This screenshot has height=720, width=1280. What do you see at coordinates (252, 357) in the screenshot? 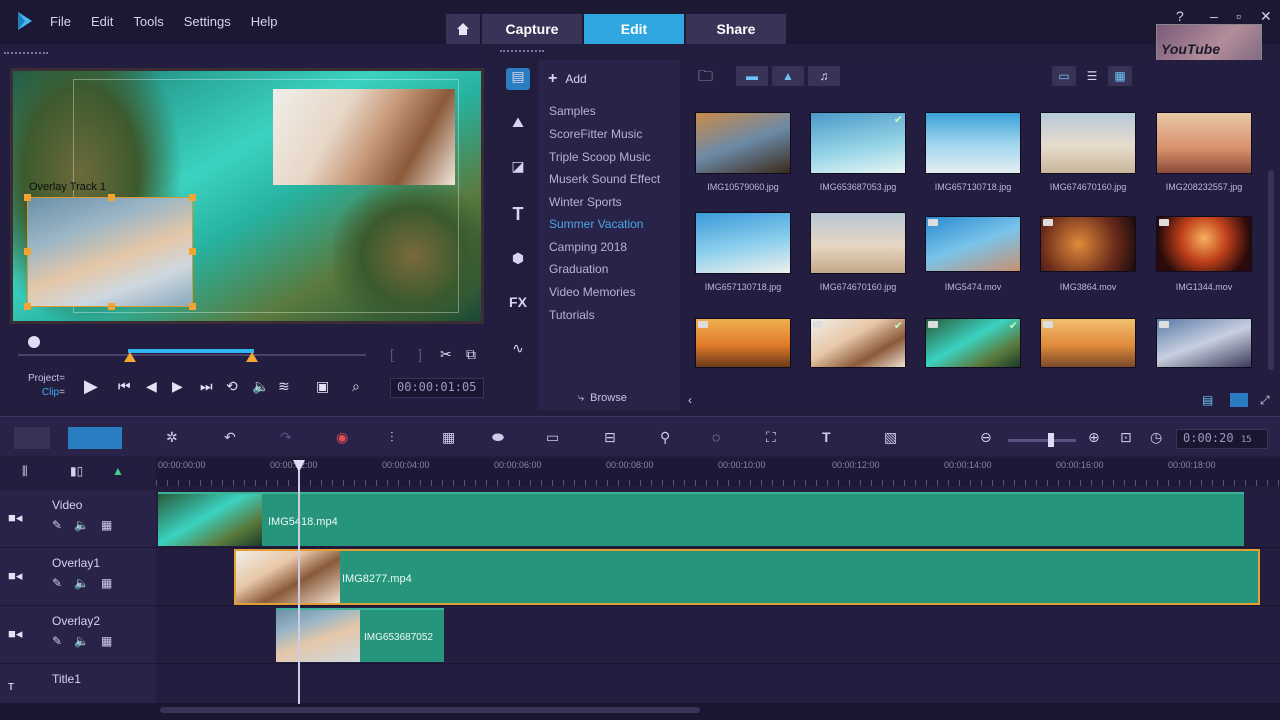
I see `trim-end-marker` at bounding box center [252, 357].